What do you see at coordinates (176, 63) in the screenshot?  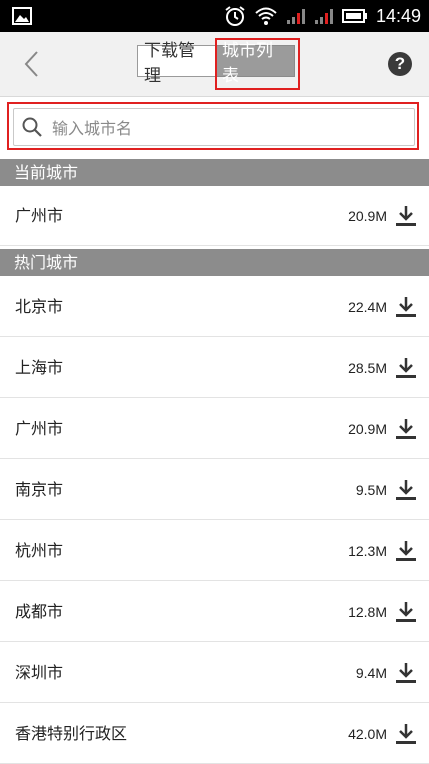 I see `tab-download-manager: 下载管理` at bounding box center [176, 63].